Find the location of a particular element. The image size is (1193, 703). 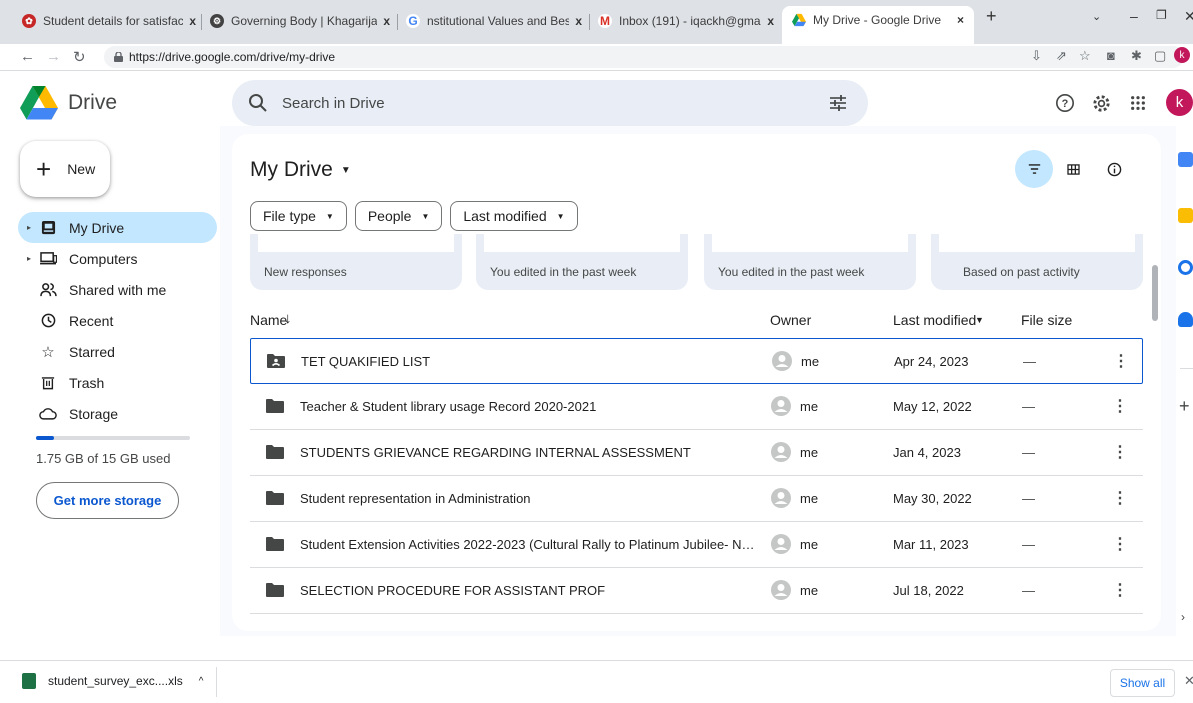

account-avatar: k is located at coordinates (1179, 102).